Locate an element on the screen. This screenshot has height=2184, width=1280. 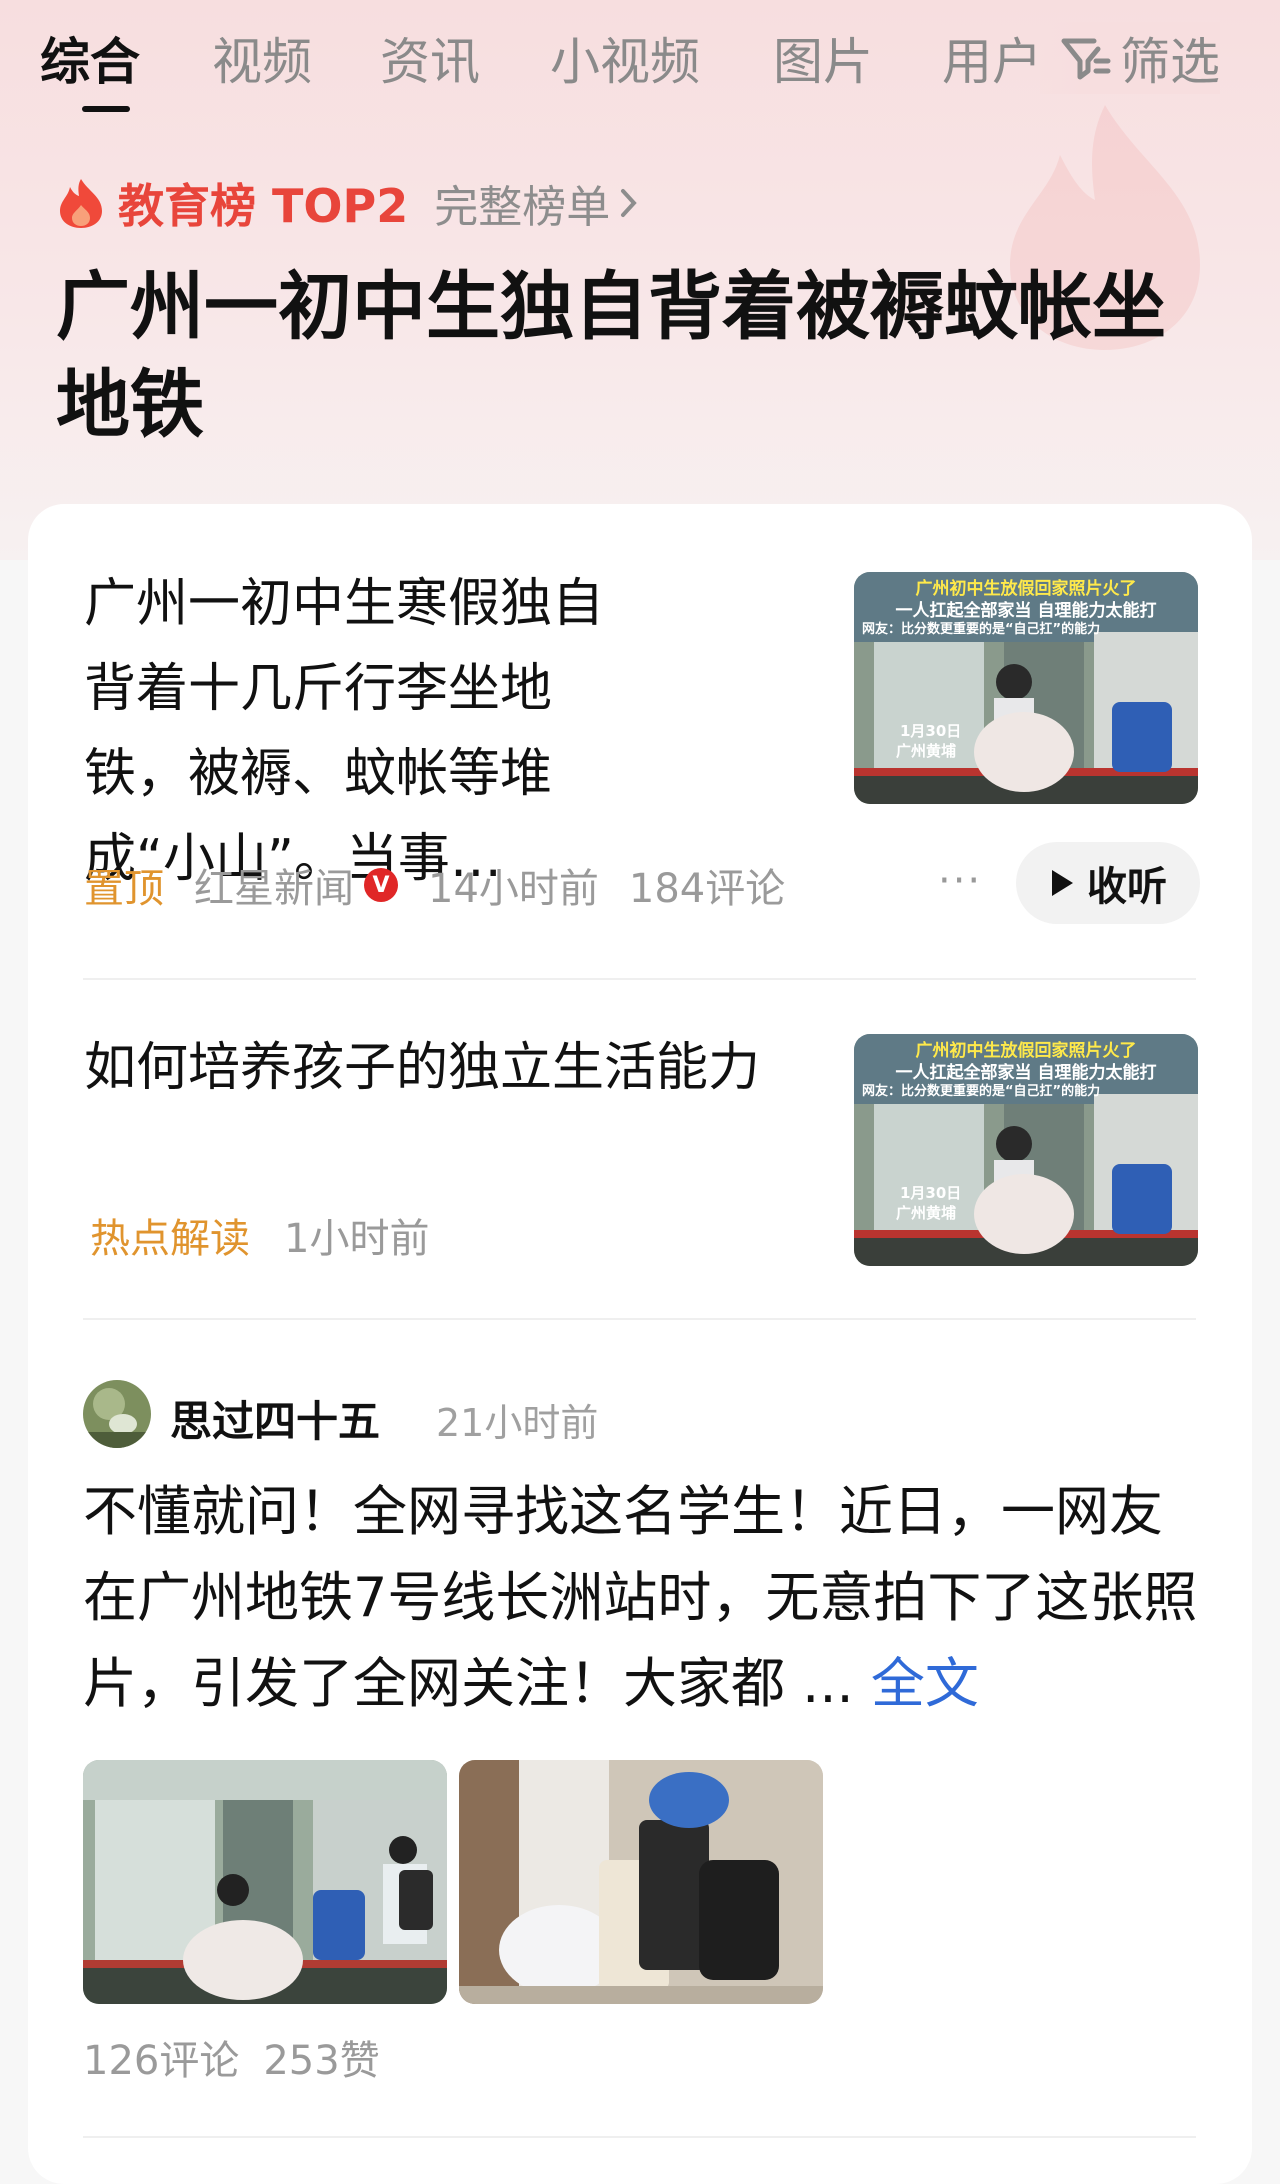
tab-images: 图片 is located at coordinates (823, 58).